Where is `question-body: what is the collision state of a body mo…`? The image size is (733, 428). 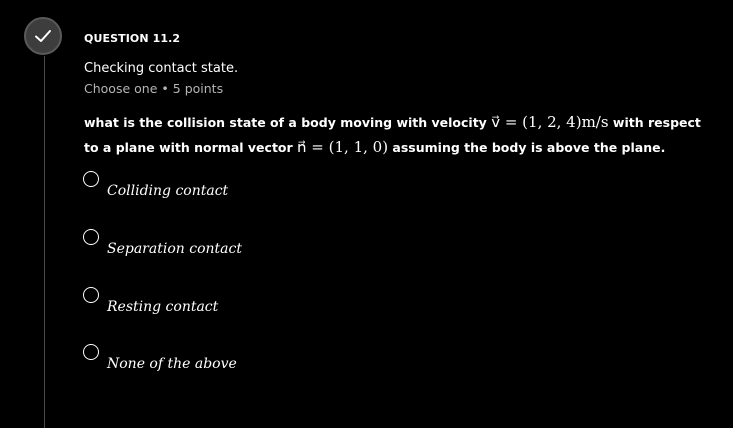 question-body: what is the collision state of a body mo… is located at coordinates (394, 135).